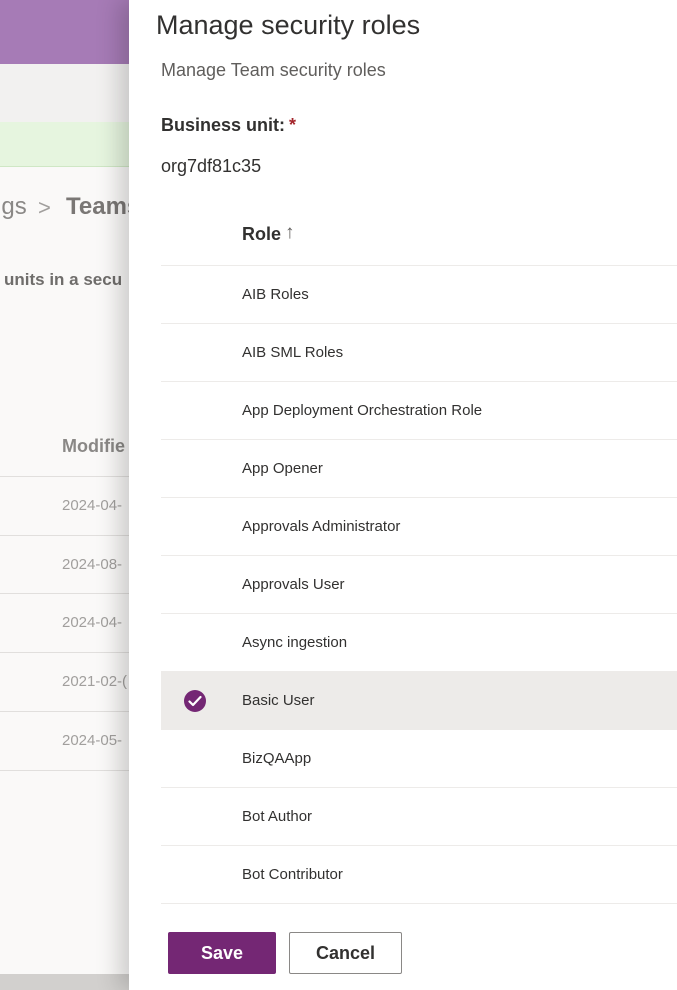 Image resolution: width=677 pixels, height=990 pixels. I want to click on role-row: App Deployment Orchestration Role, so click(419, 411).